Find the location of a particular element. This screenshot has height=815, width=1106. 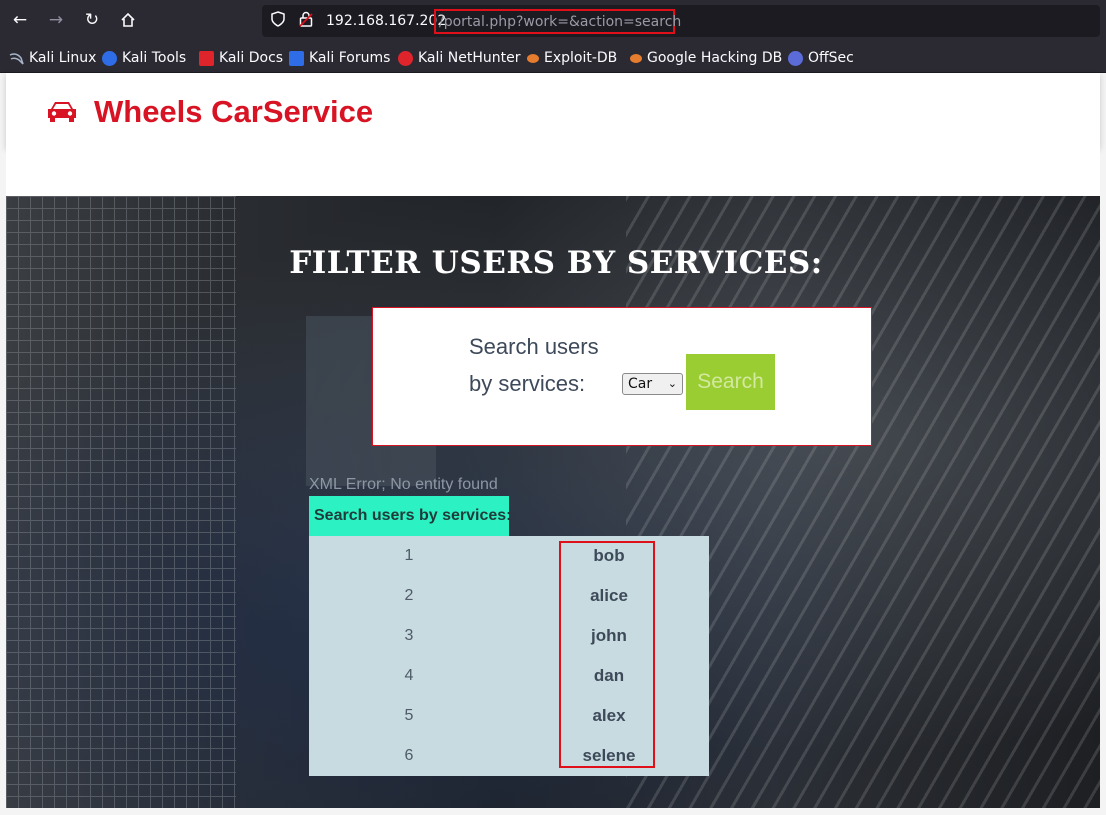

ghdb-icon is located at coordinates (636, 58).